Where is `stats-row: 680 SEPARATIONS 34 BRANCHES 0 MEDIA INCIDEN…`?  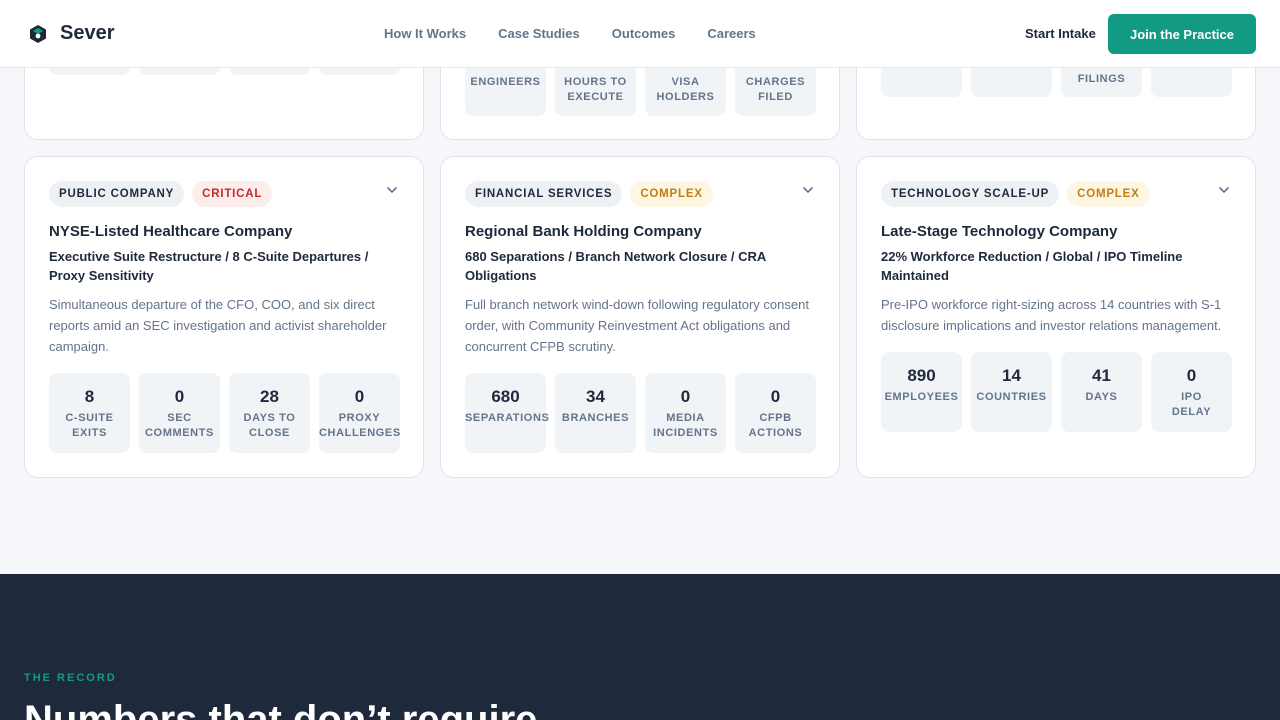
stats-row: 680 SEPARATIONS 34 BRANCHES 0 MEDIA INCIDEN… is located at coordinates (640, 413).